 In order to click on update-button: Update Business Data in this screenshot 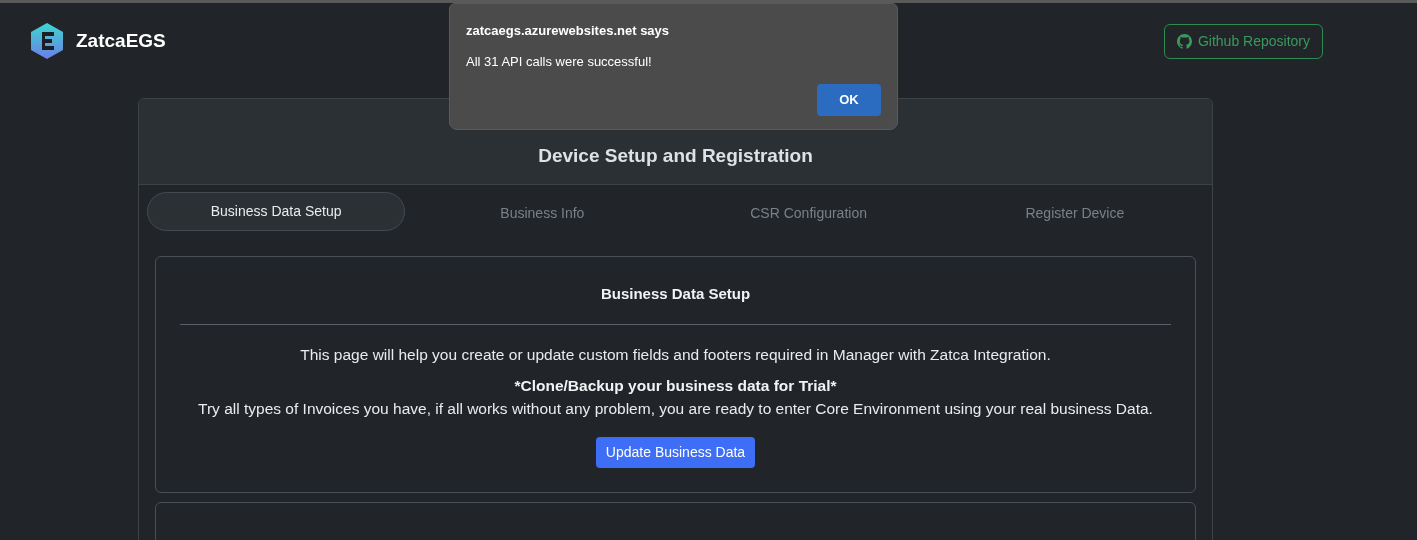, I will do `click(675, 453)`.